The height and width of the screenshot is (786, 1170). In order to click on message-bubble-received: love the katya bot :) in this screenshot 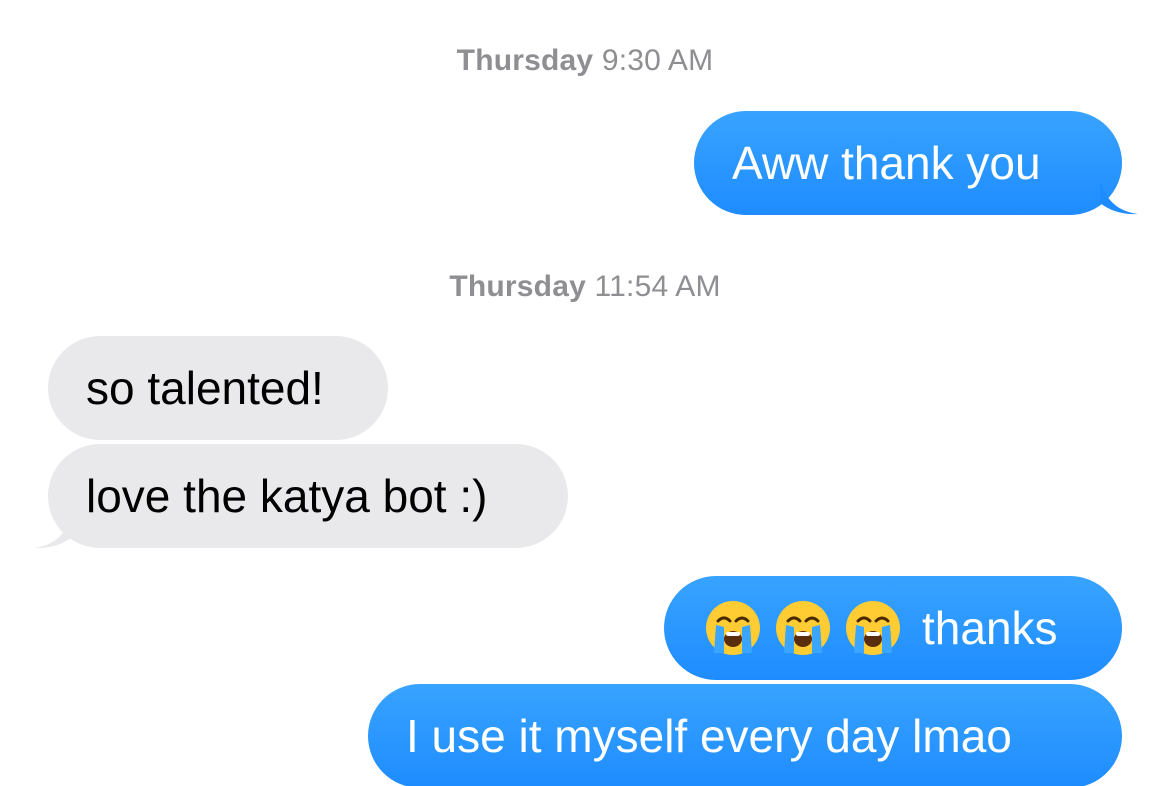, I will do `click(308, 496)`.